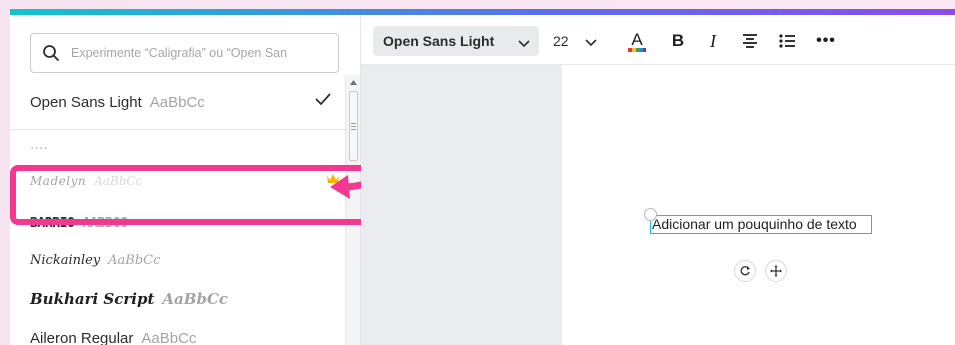 This screenshot has height=345, width=955. I want to click on divider, so click(177, 129).